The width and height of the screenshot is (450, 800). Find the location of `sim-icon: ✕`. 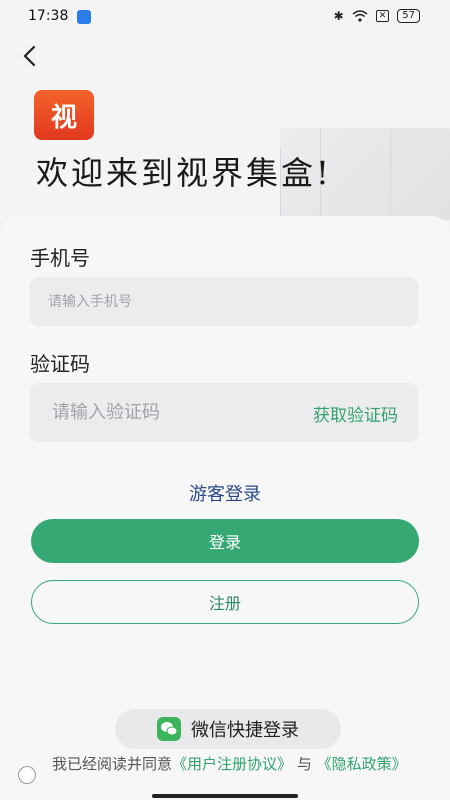

sim-icon: ✕ is located at coordinates (382, 16).